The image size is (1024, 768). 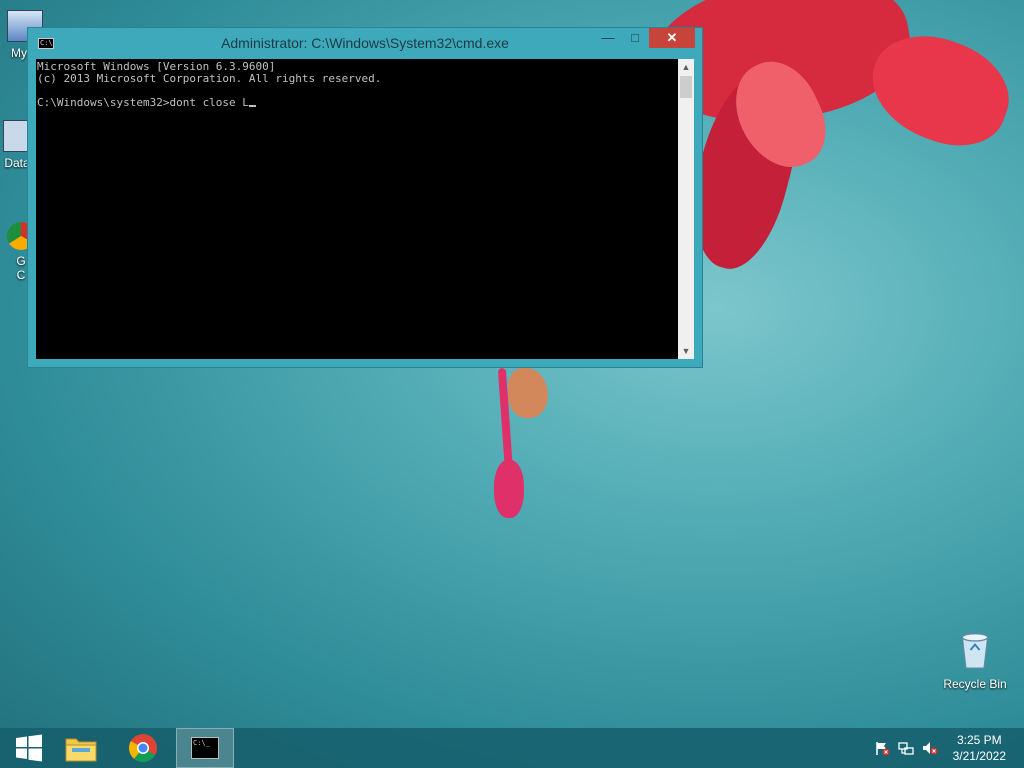 I want to click on chrome-icon, so click(x=143, y=748).